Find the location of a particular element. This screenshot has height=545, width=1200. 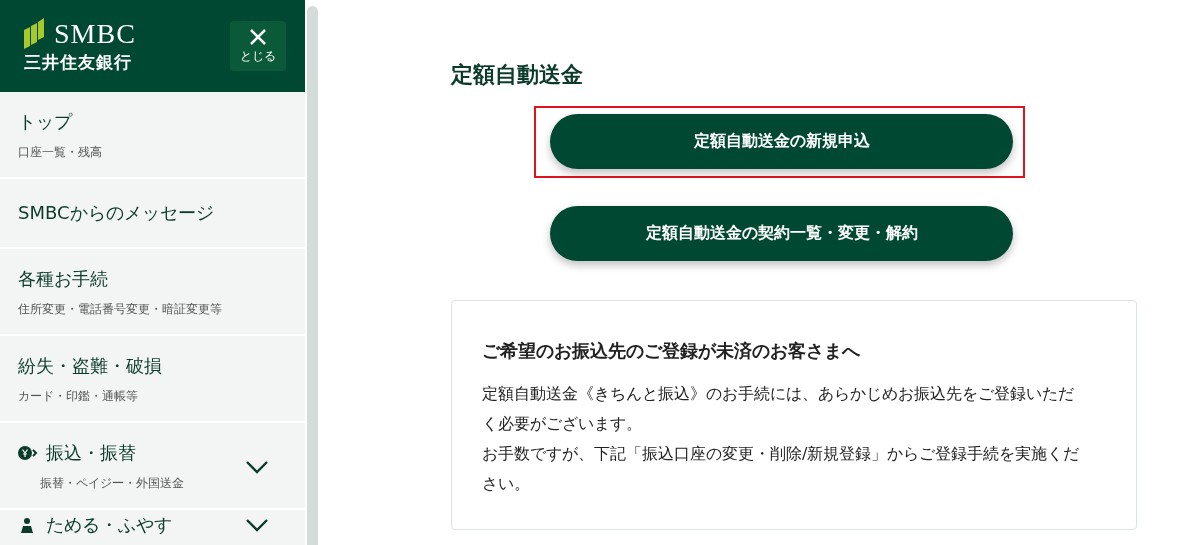

bank-name: 三井住友銀行 is located at coordinates (78, 62).